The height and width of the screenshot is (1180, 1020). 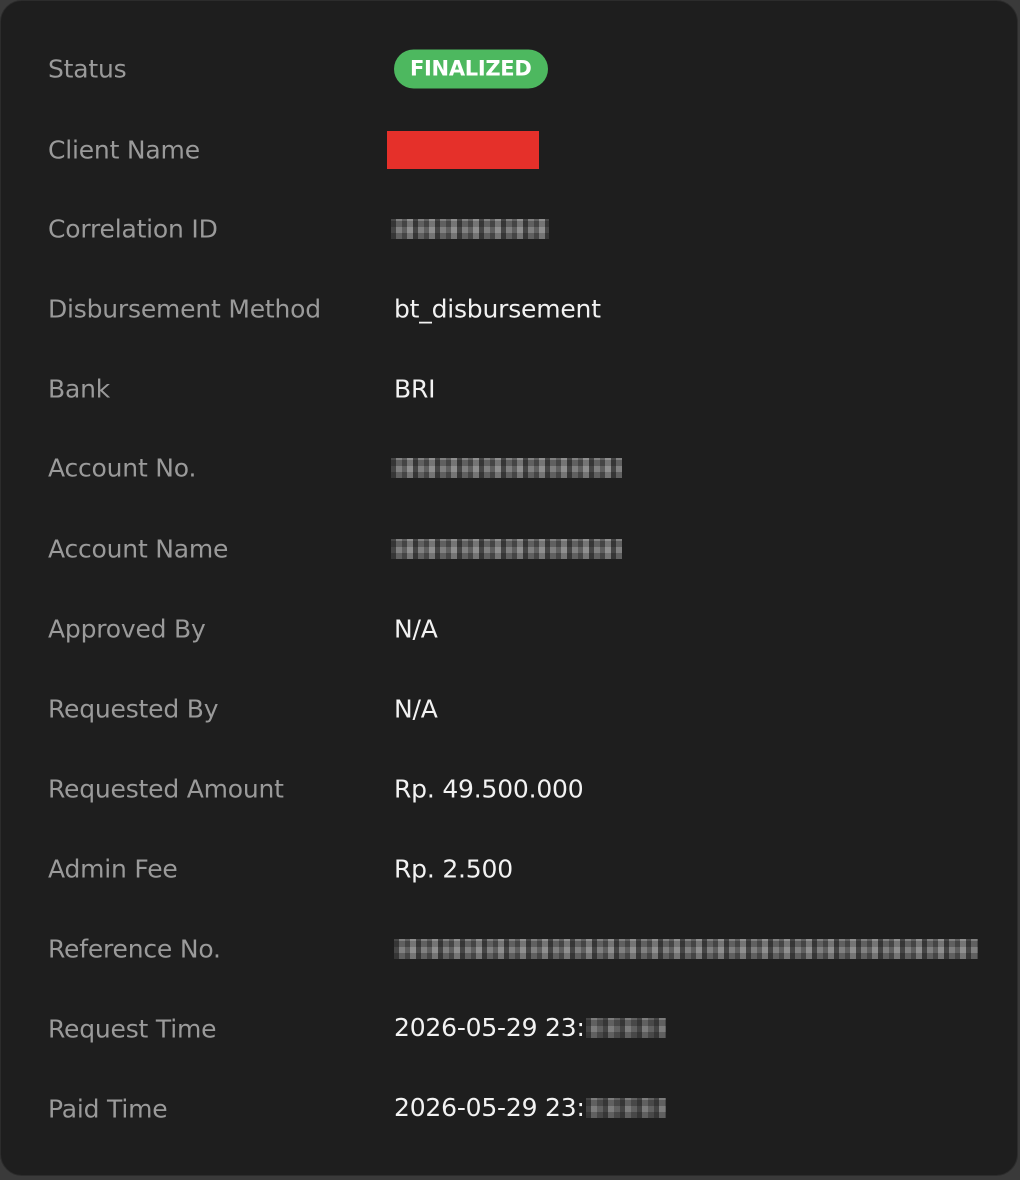 What do you see at coordinates (509, 709) in the screenshot?
I see `requested-by-row: Requested By N/A` at bounding box center [509, 709].